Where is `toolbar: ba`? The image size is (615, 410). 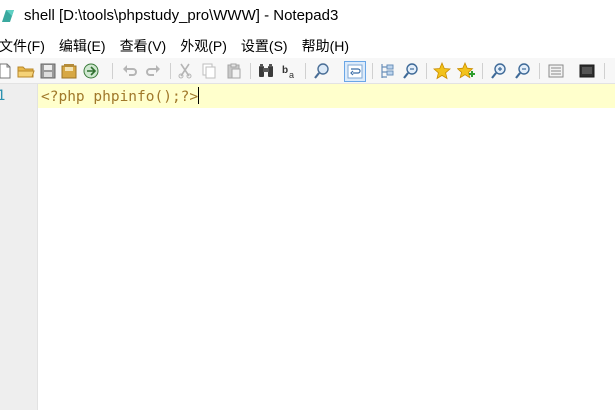 toolbar: ba is located at coordinates (307, 71).